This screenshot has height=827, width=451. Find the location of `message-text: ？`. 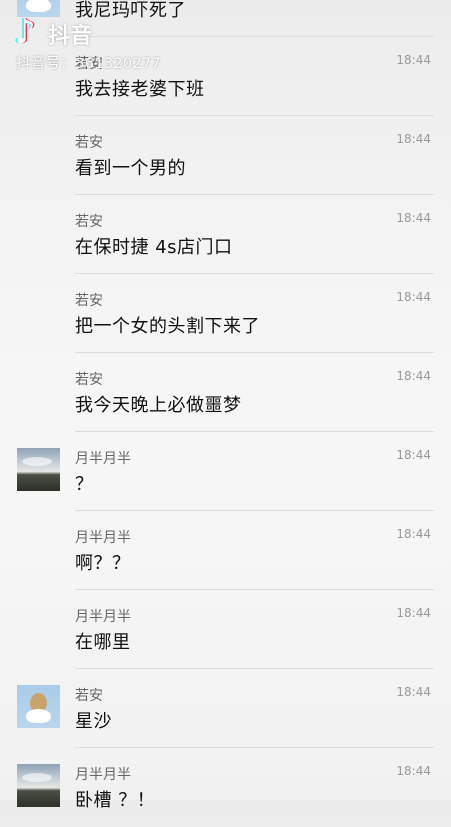

message-text: ？ is located at coordinates (84, 484).